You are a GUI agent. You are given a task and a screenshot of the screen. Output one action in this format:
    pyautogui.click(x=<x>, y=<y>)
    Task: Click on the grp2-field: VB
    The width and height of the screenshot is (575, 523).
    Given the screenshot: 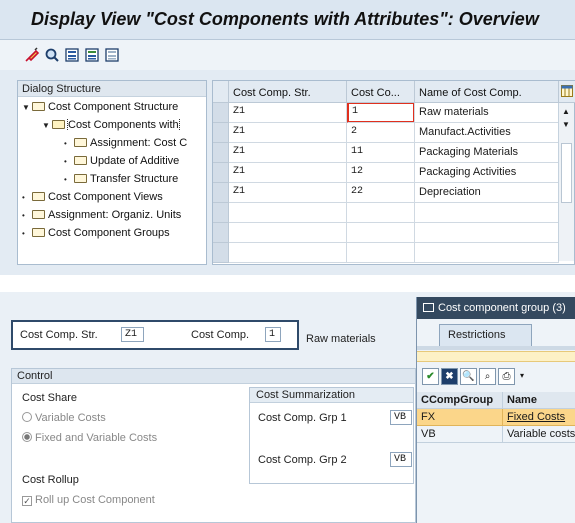 What is the action you would take?
    pyautogui.click(x=401, y=459)
    